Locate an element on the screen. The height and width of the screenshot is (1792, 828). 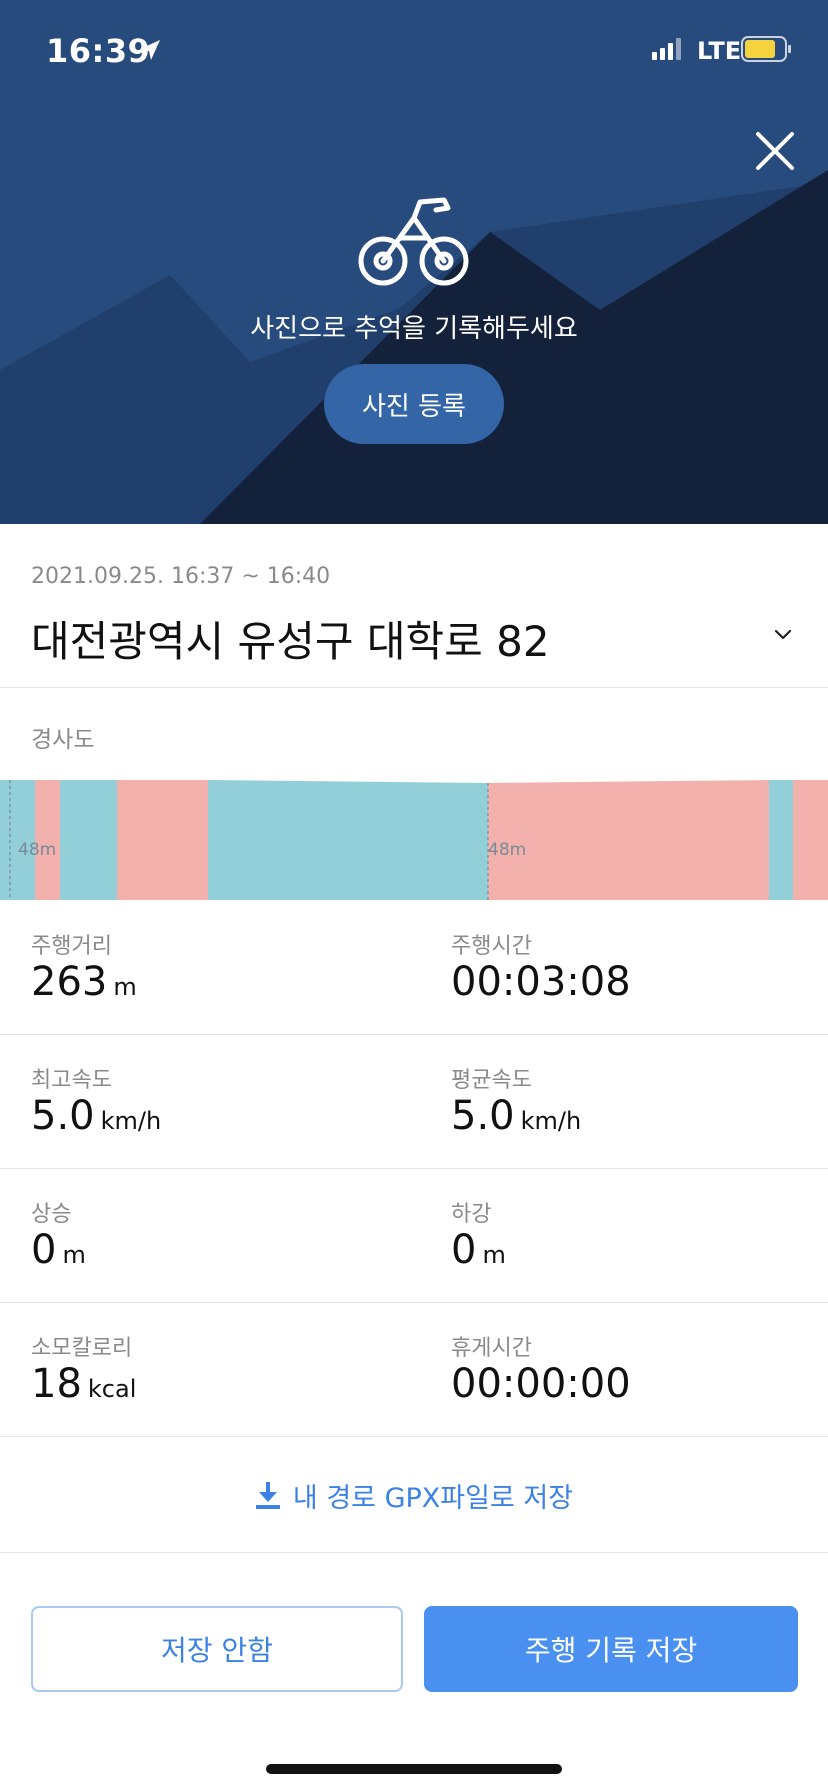
stat-label: 주행시간 is located at coordinates (491, 946).